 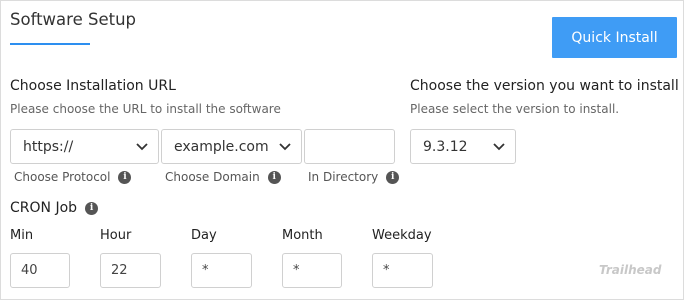 I want to click on cron-min-label: Min, so click(x=22, y=235).